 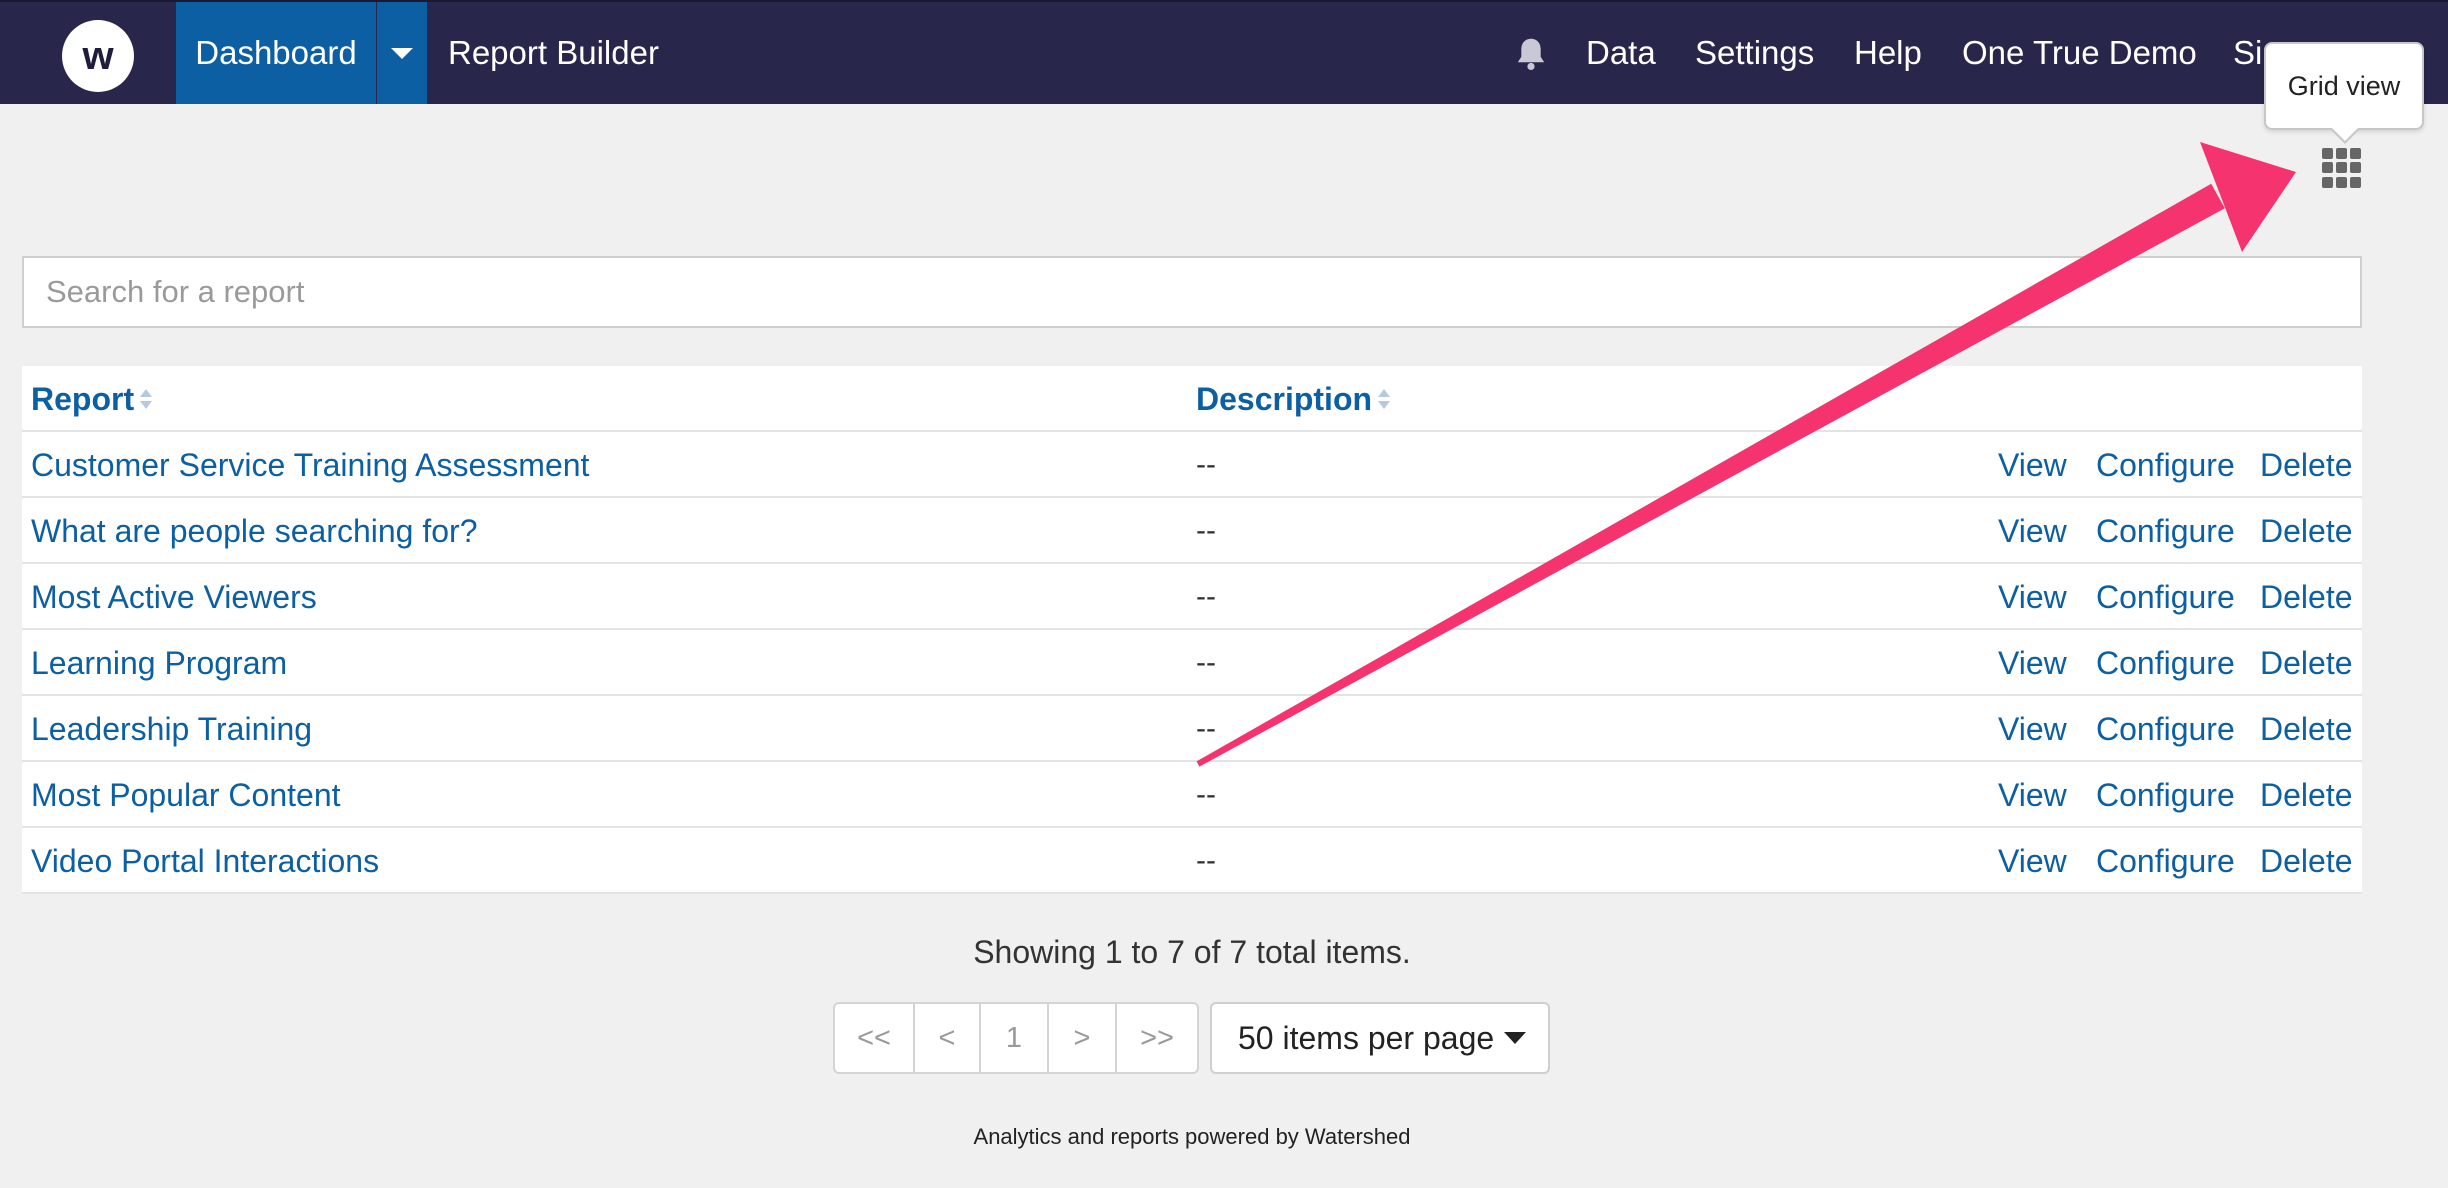 I want to click on prev-page-button: <, so click(x=948, y=1038).